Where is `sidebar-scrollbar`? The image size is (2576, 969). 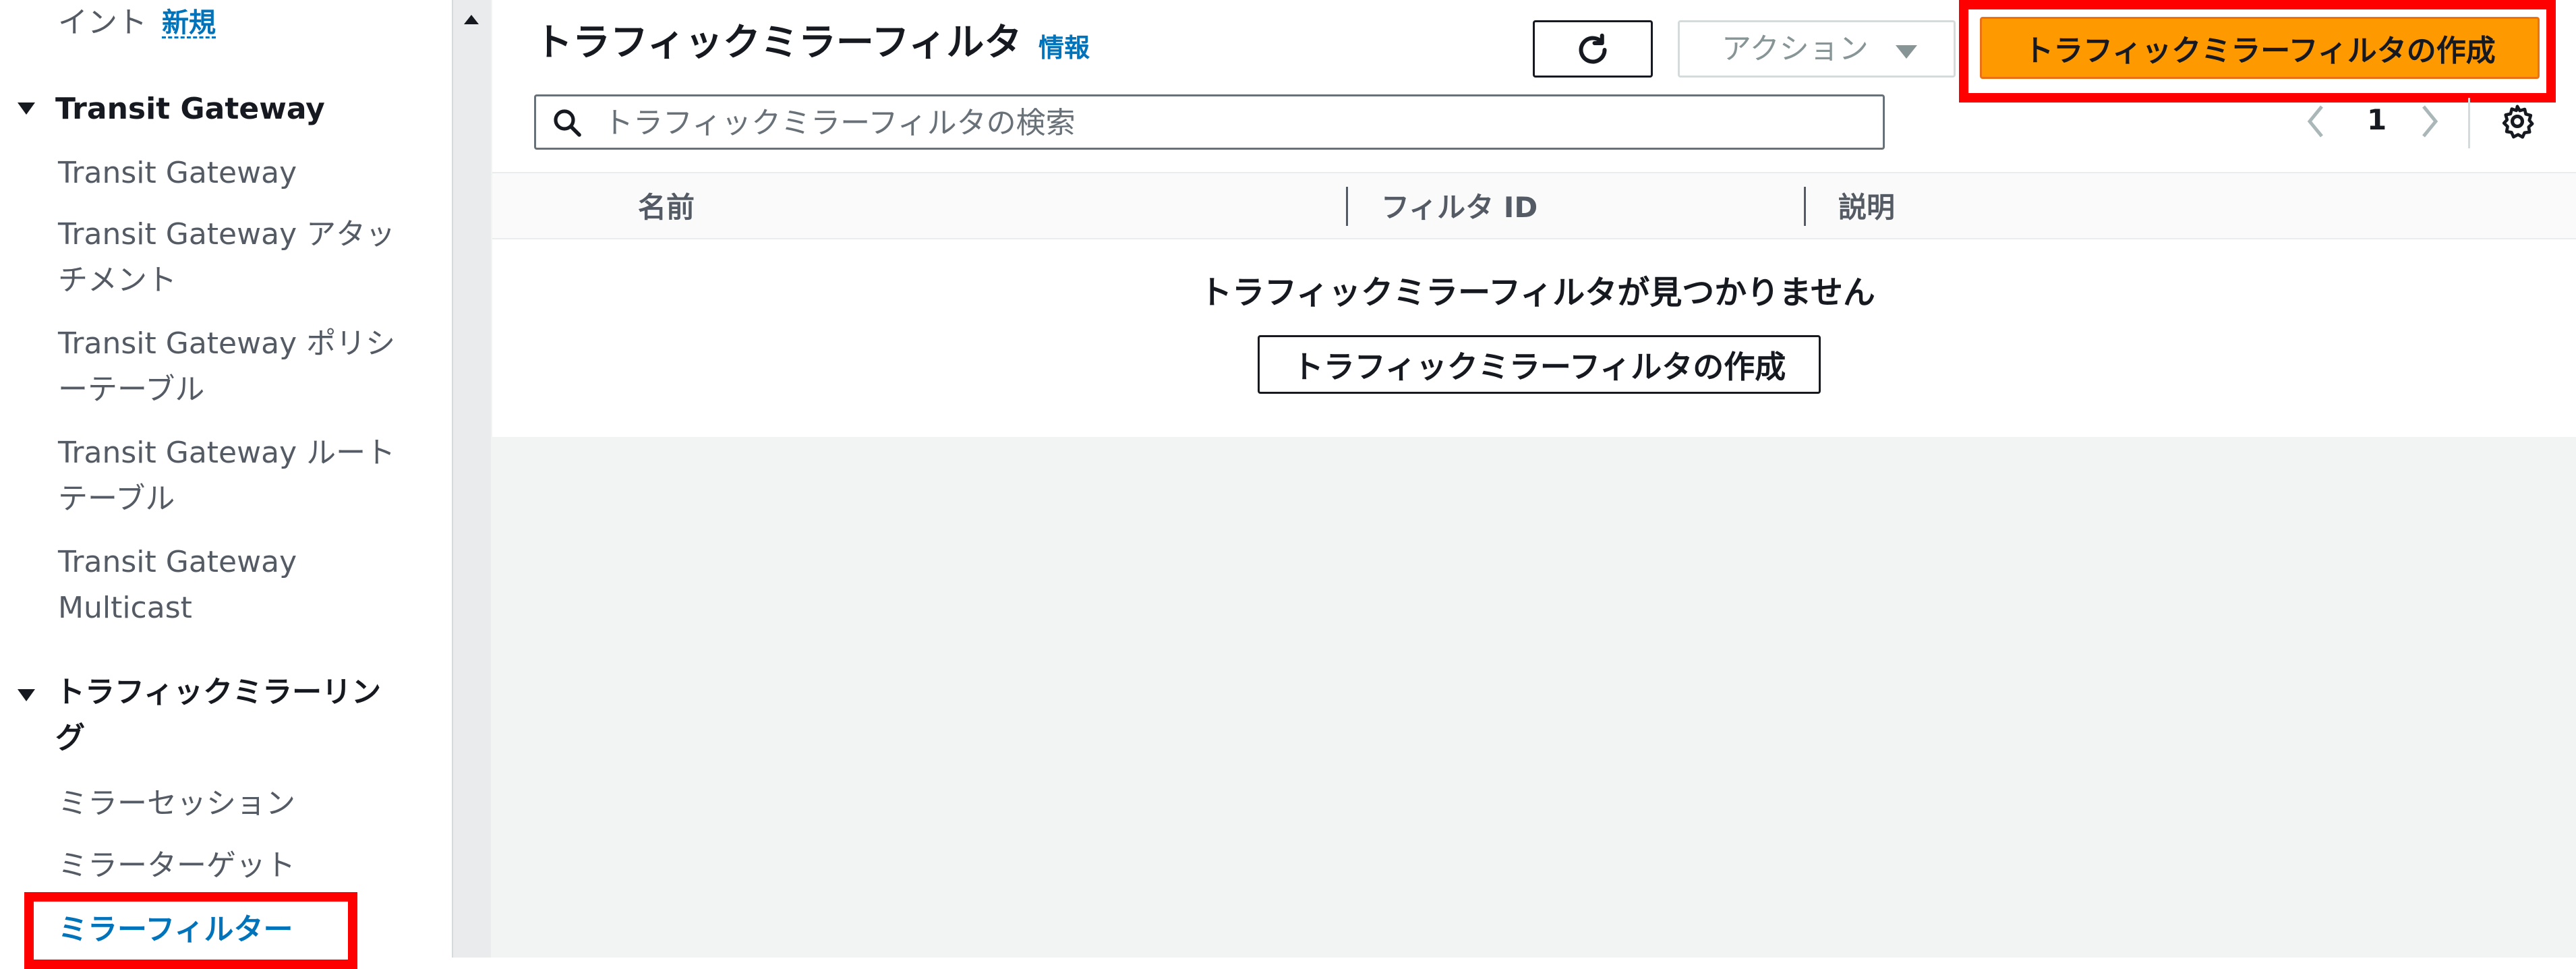 sidebar-scrollbar is located at coordinates (471, 479).